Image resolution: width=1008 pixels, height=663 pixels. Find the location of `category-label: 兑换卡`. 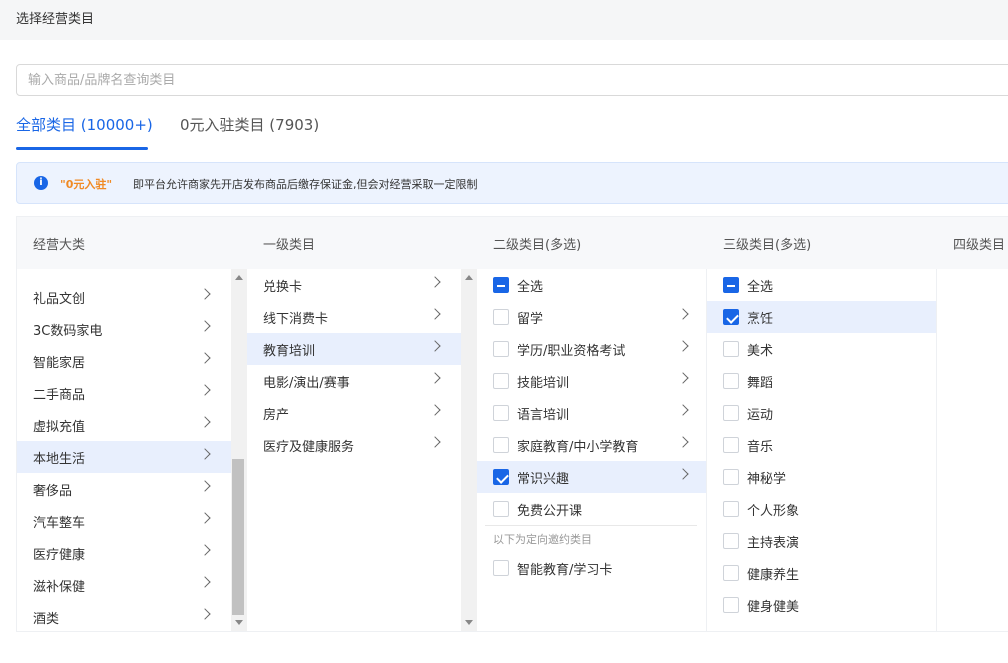

category-label: 兑换卡 is located at coordinates (283, 287).